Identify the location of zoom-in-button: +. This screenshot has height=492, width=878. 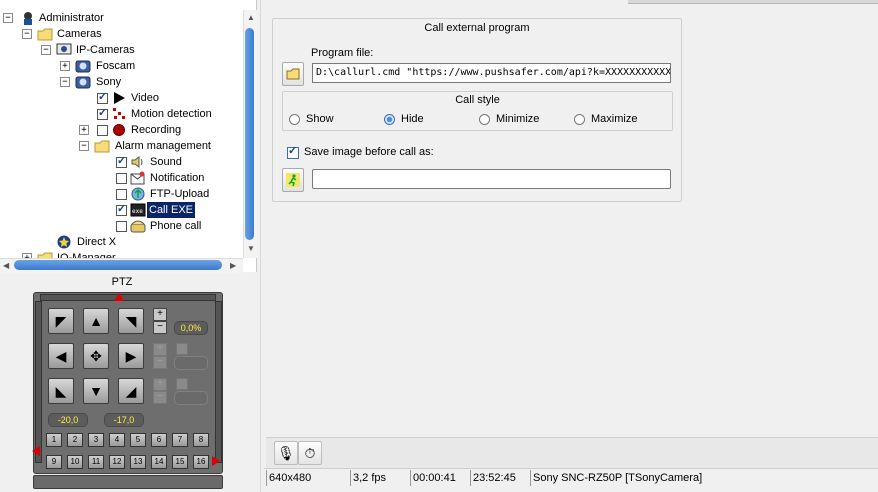
(160, 314).